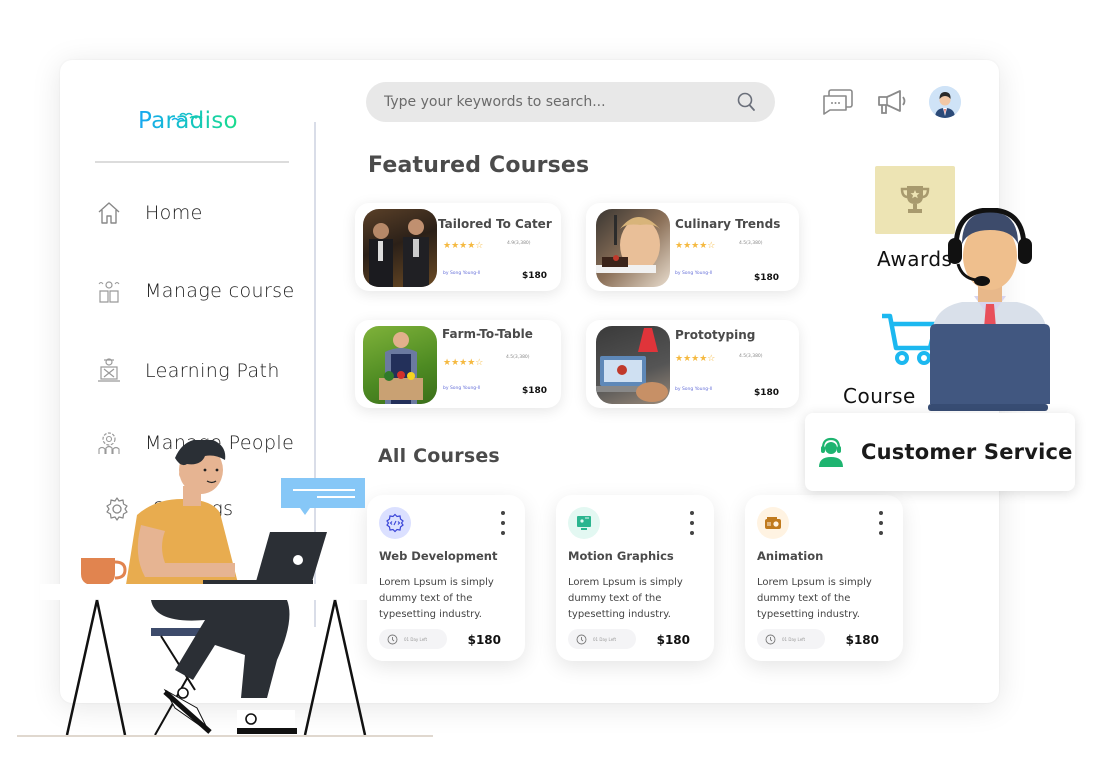 This screenshot has height=765, width=1094. Describe the element at coordinates (395, 523) in the screenshot. I see `code-gear-icon` at that location.